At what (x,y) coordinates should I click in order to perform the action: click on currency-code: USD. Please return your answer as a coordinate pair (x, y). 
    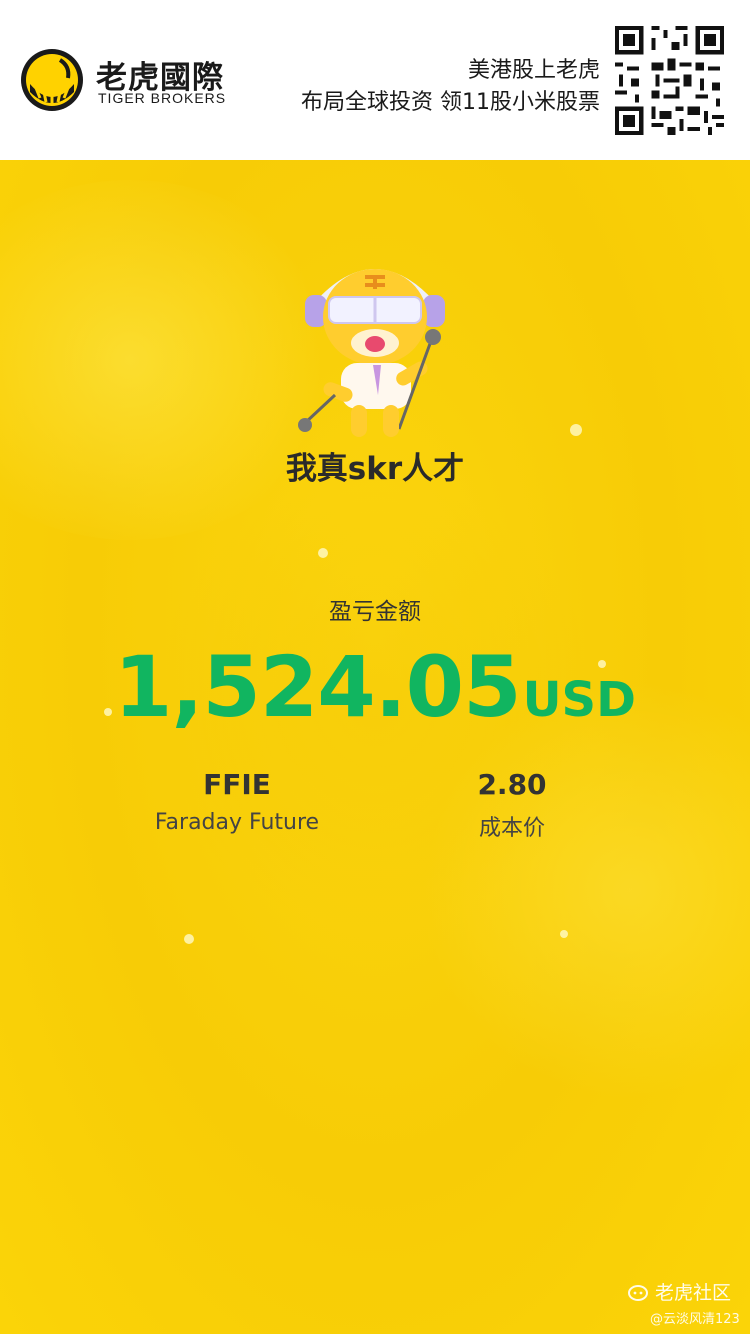
    Looking at the image, I should click on (579, 700).